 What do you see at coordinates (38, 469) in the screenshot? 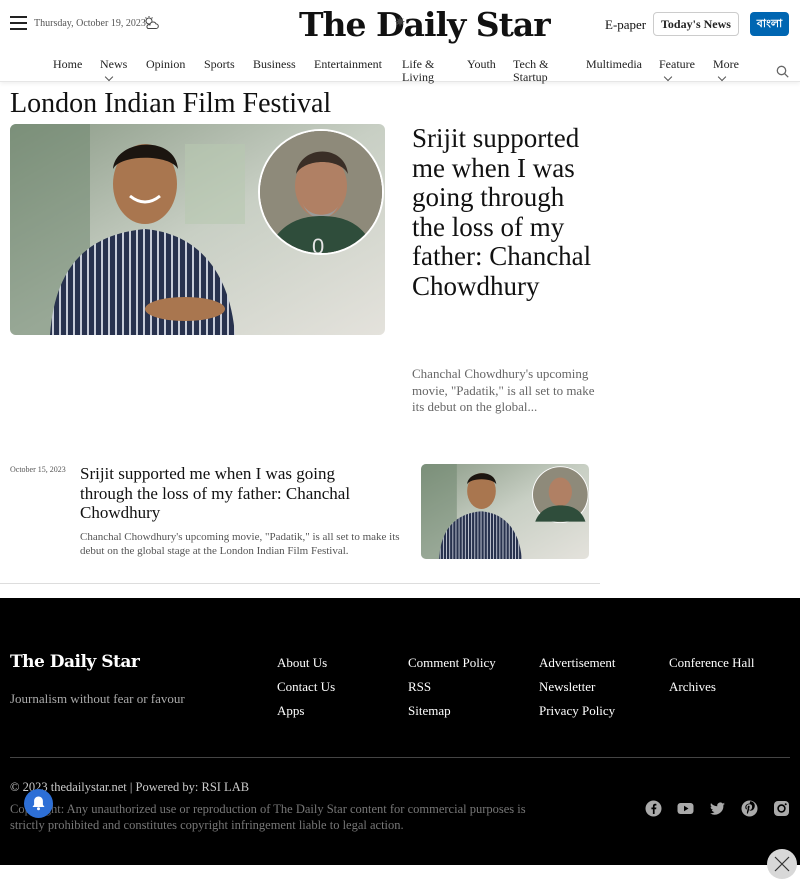
I see `article-date: October 15, 2023` at bounding box center [38, 469].